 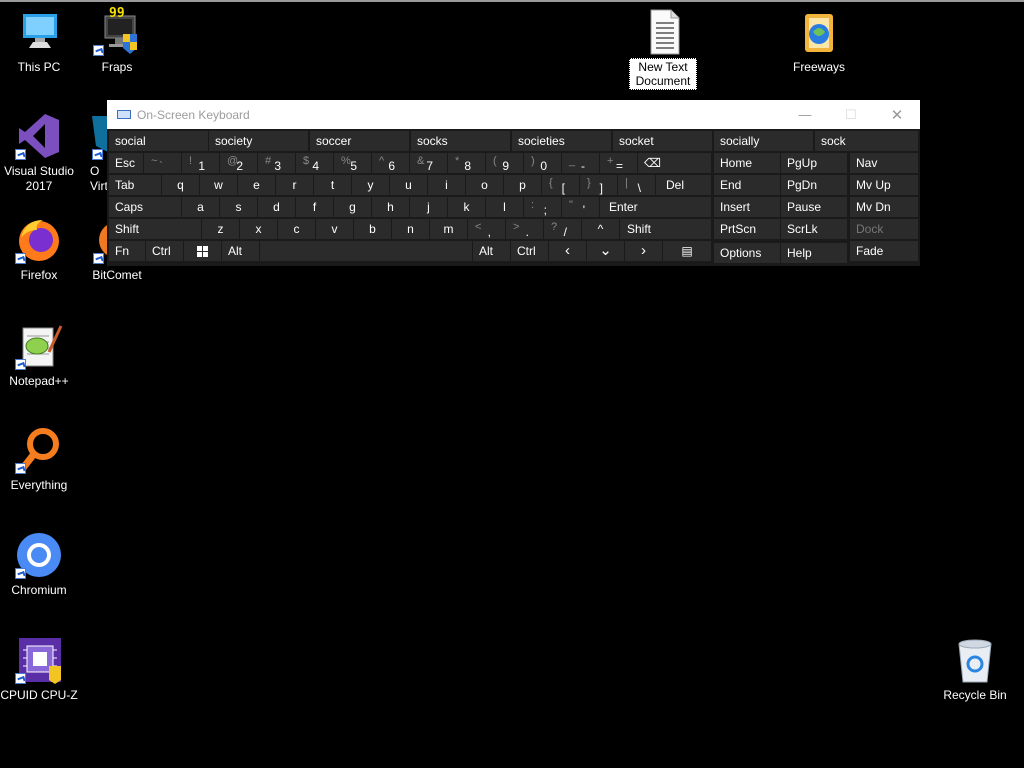 What do you see at coordinates (202, 251) in the screenshot?
I see `key-windows` at bounding box center [202, 251].